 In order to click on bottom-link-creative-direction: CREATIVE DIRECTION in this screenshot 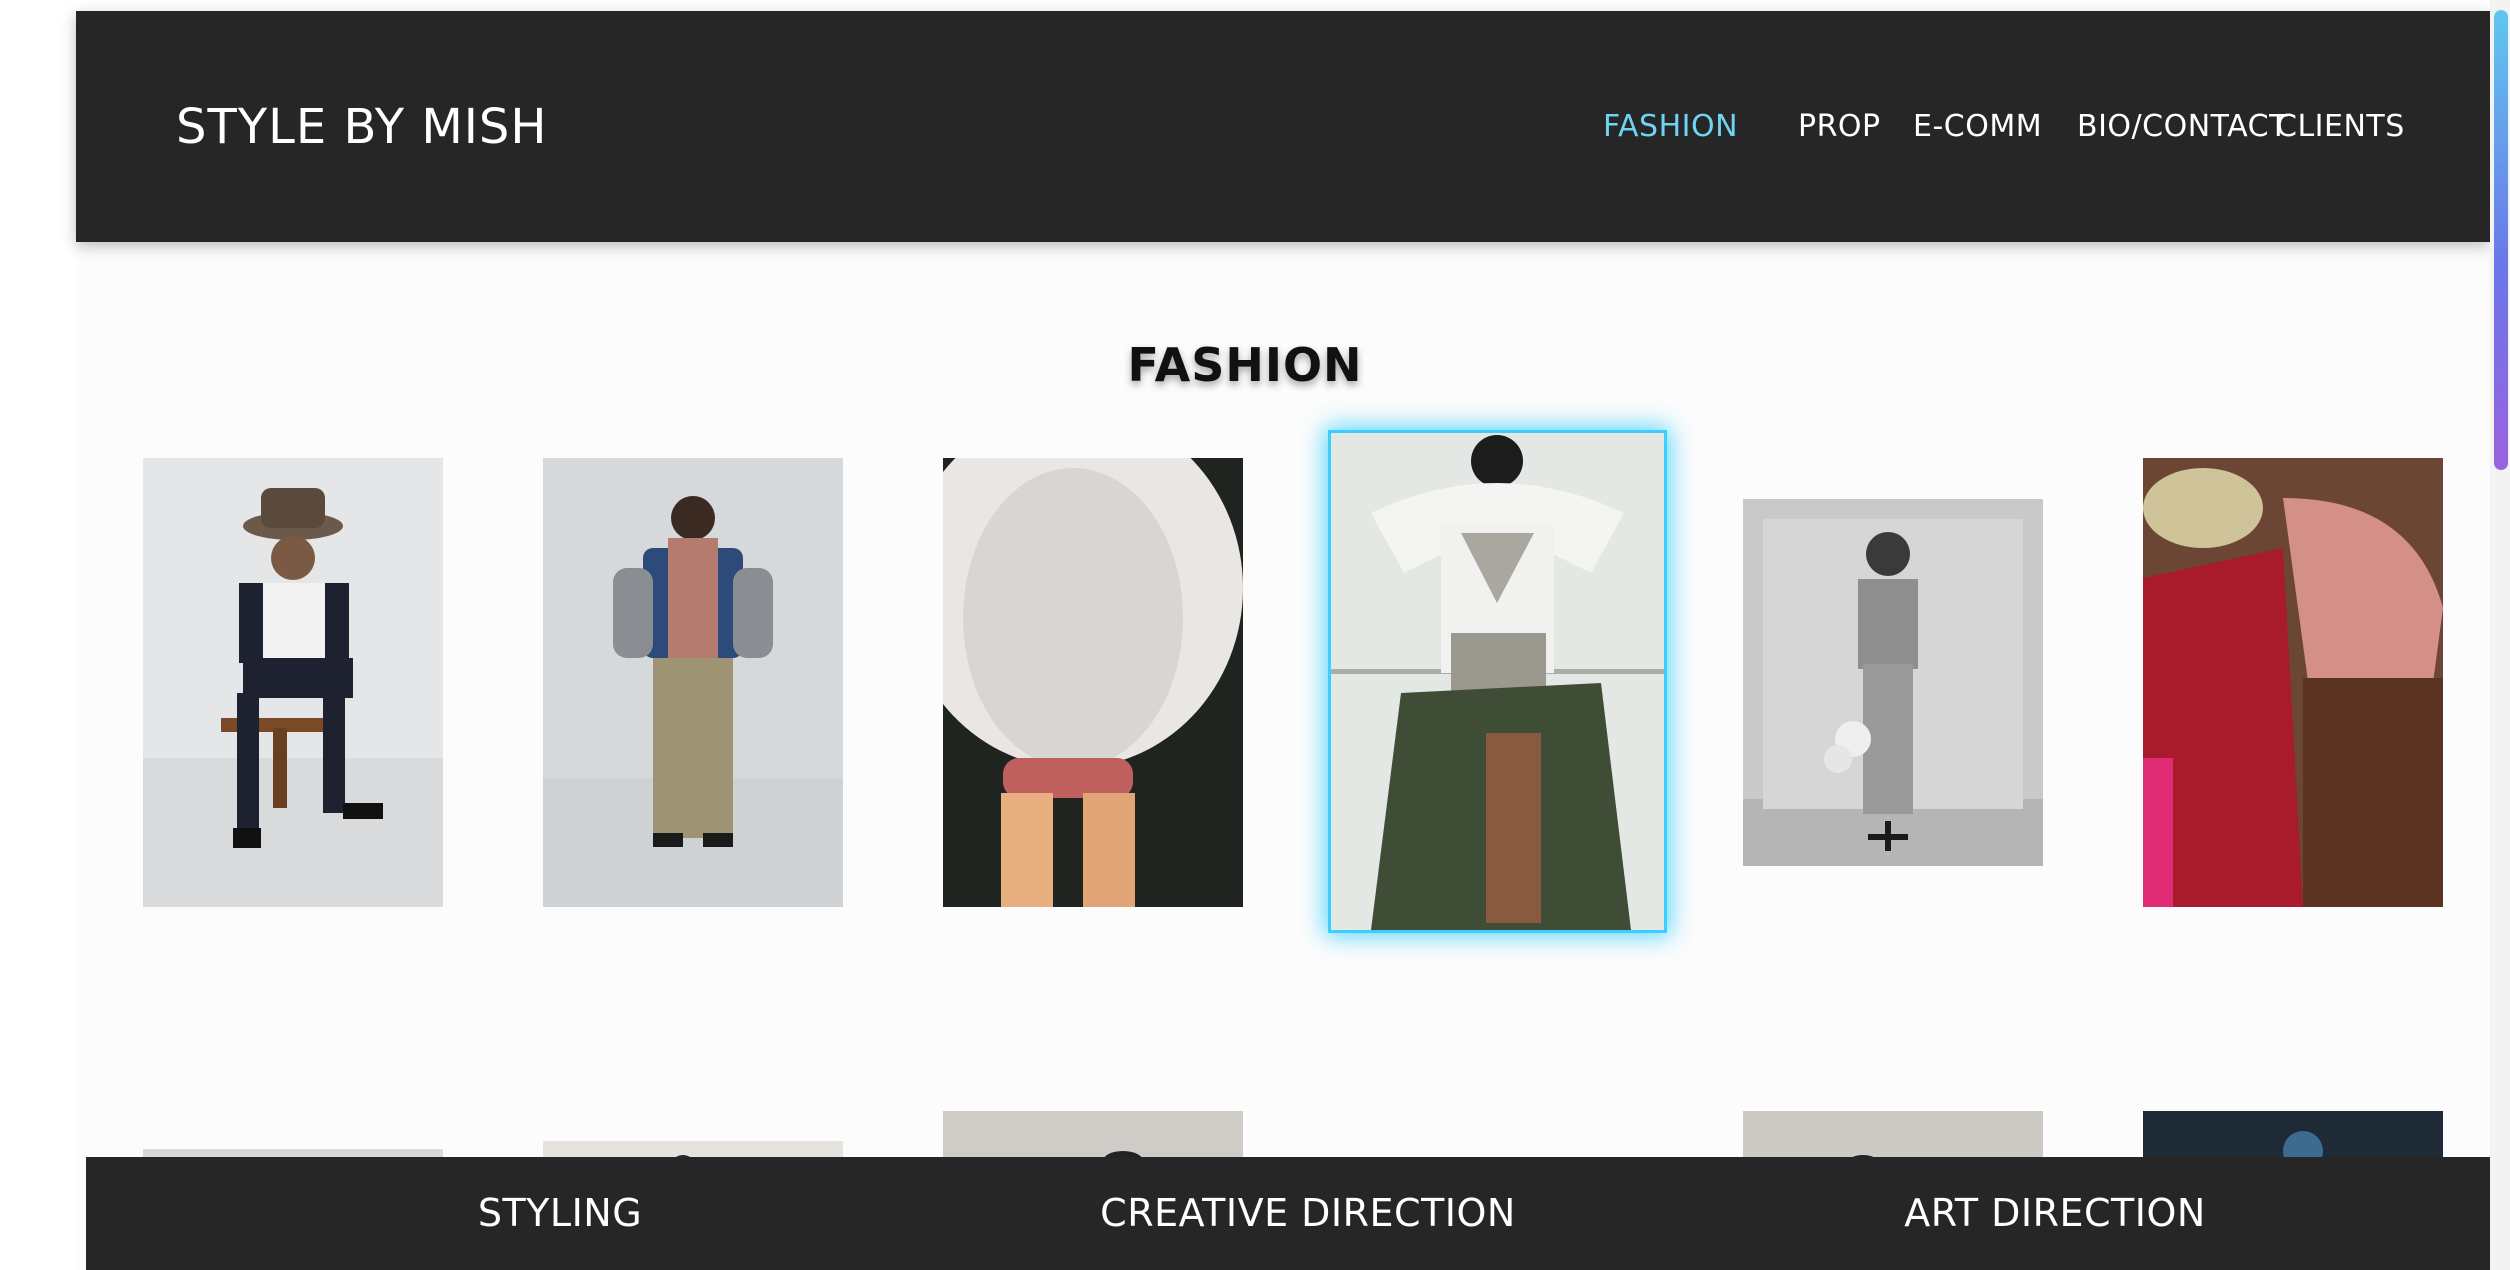, I will do `click(1308, 1213)`.